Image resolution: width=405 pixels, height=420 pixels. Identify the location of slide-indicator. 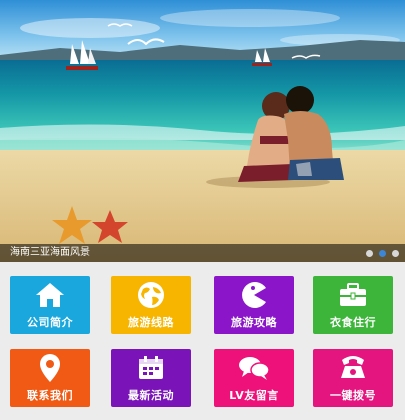
(382, 253).